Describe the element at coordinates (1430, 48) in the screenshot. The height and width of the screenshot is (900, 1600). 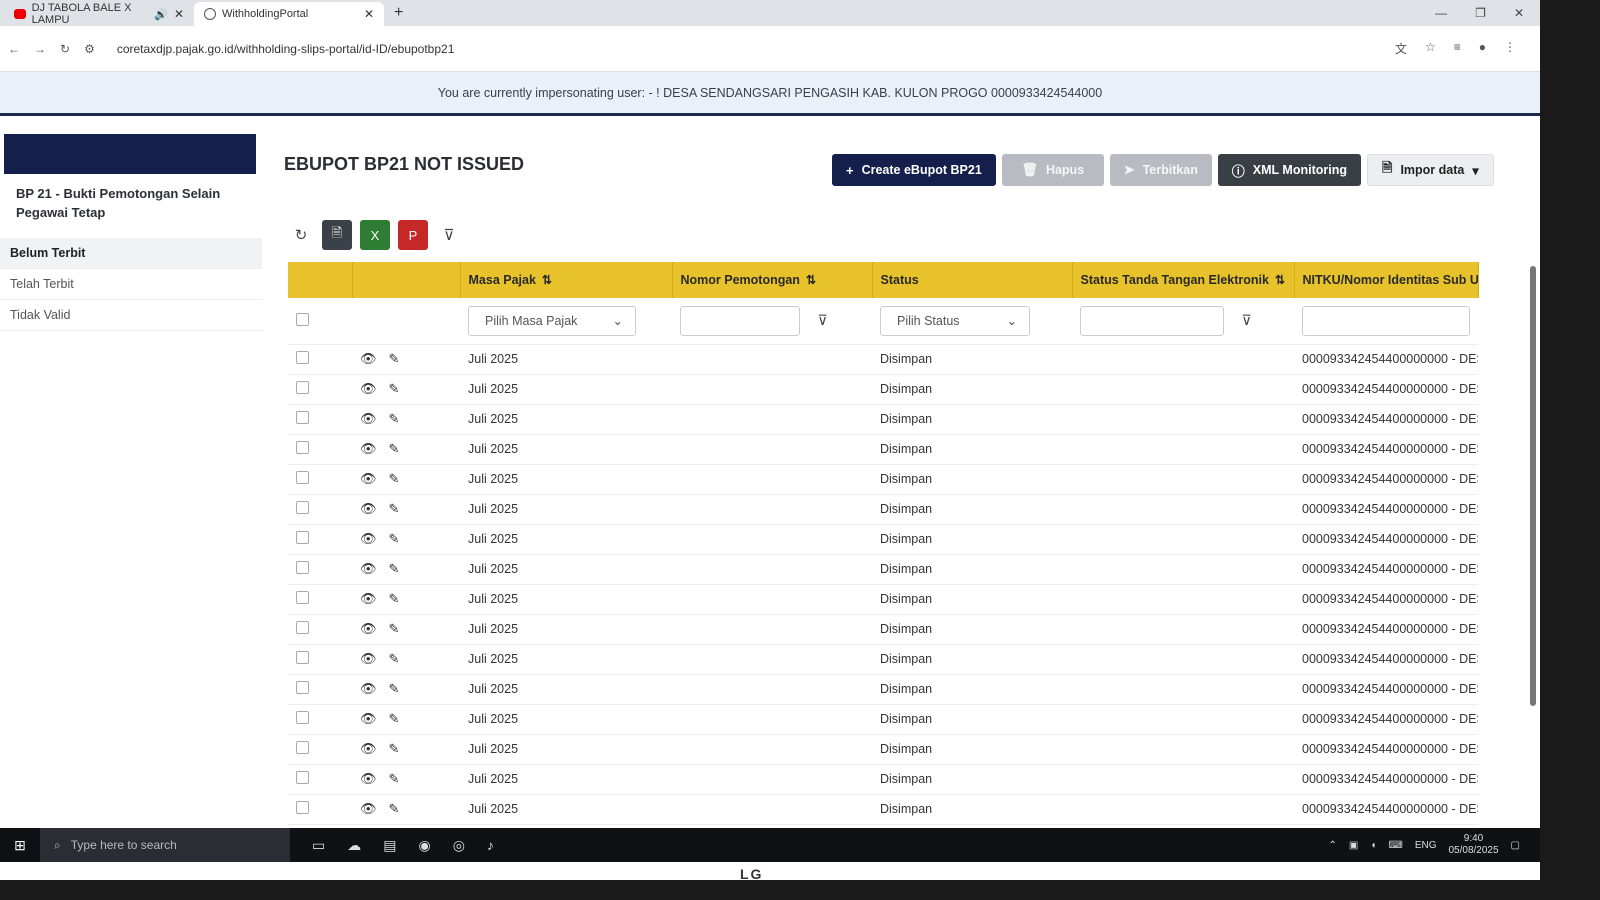
I see `bookmark-star-icon: ☆` at that location.